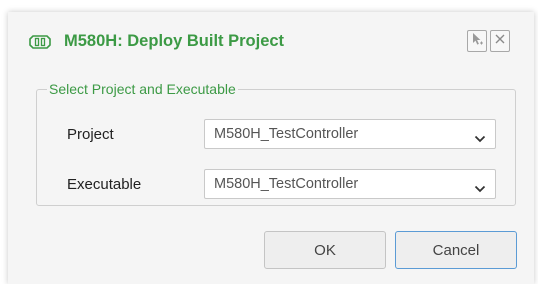 The image size is (538, 284). I want to click on close-button, so click(500, 41).